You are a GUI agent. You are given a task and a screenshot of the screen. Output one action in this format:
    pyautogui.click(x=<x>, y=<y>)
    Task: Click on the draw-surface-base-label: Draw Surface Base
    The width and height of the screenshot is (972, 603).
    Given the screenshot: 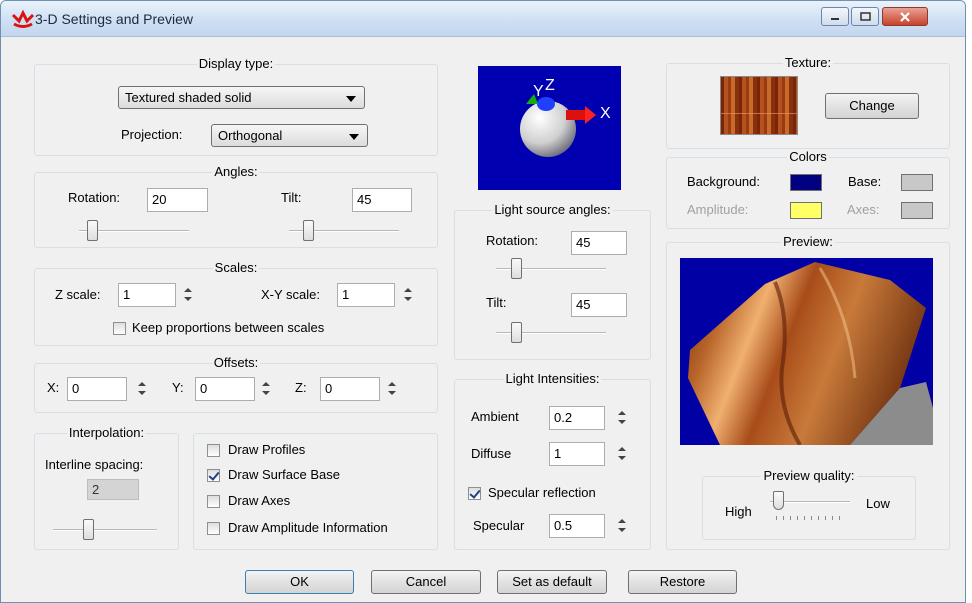 What is the action you would take?
    pyautogui.click(x=284, y=474)
    